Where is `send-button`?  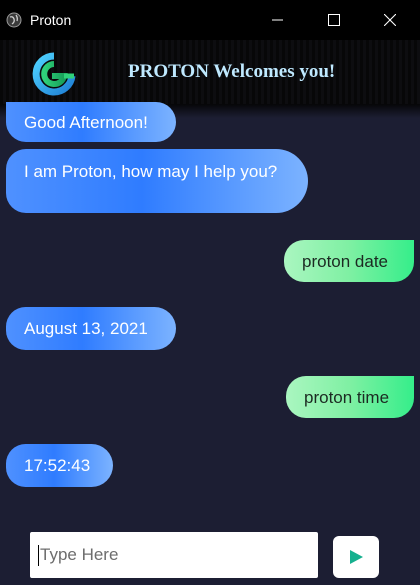
send-button is located at coordinates (356, 557).